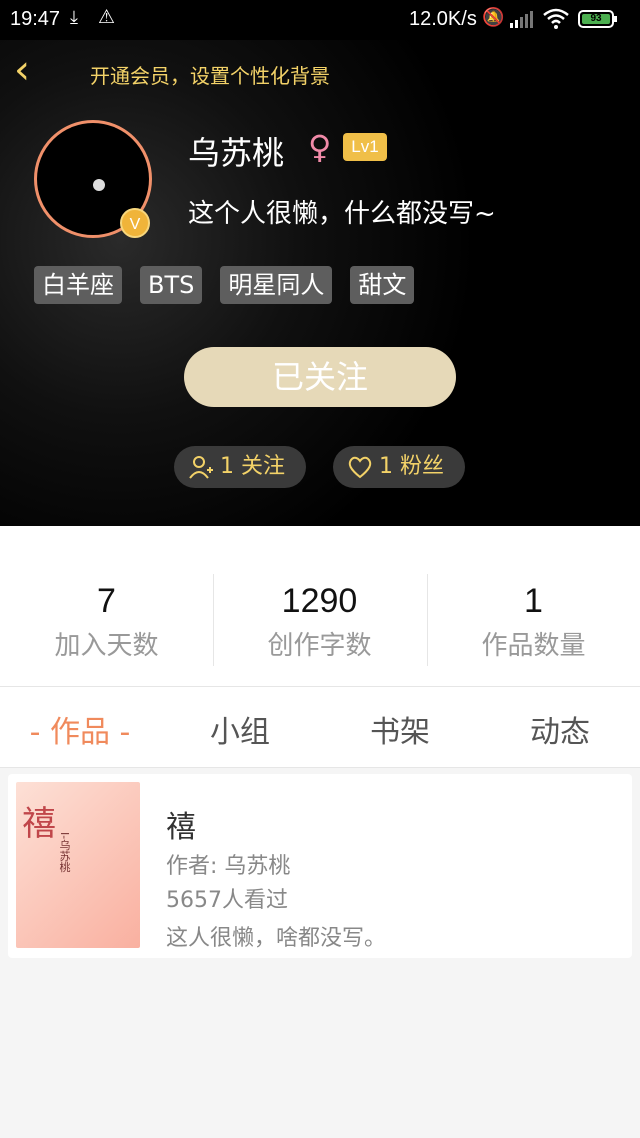  Describe the element at coordinates (533, 646) in the screenshot. I see `stat-label: 作品数量` at that location.